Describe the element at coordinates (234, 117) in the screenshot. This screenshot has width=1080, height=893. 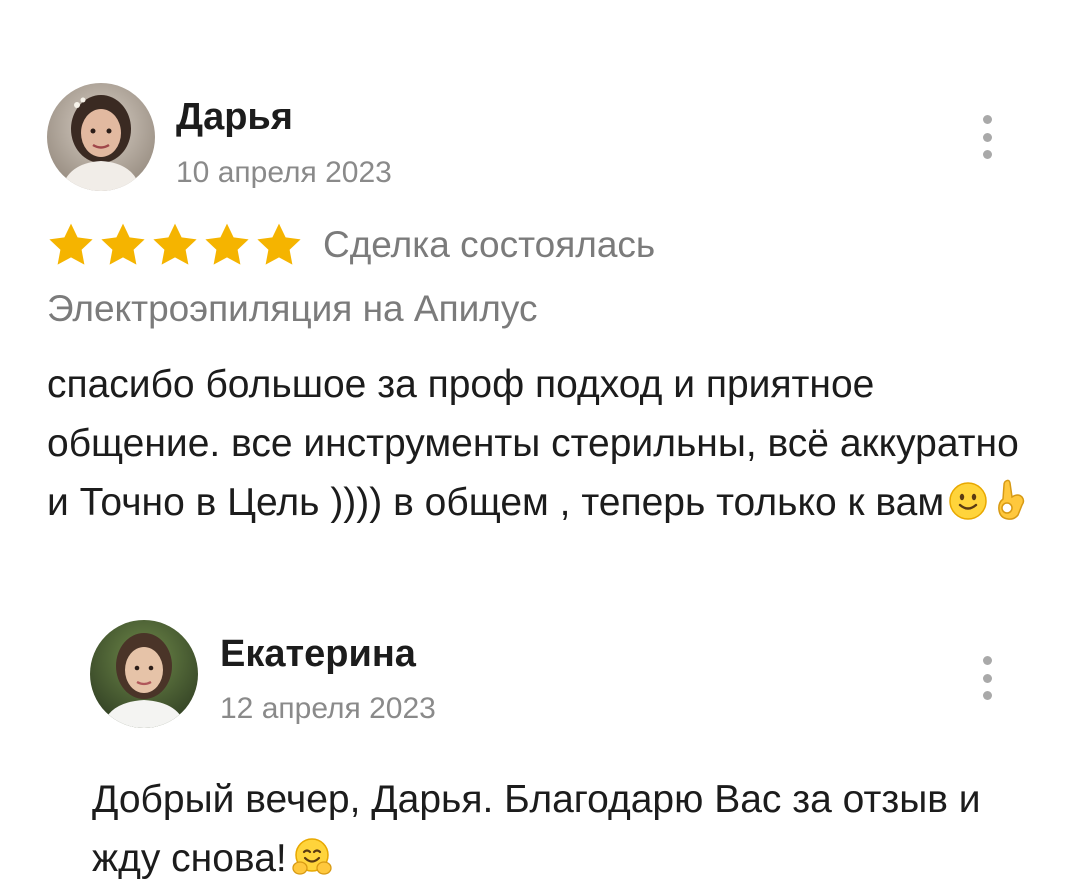
I see `author-name: Дарья` at that location.